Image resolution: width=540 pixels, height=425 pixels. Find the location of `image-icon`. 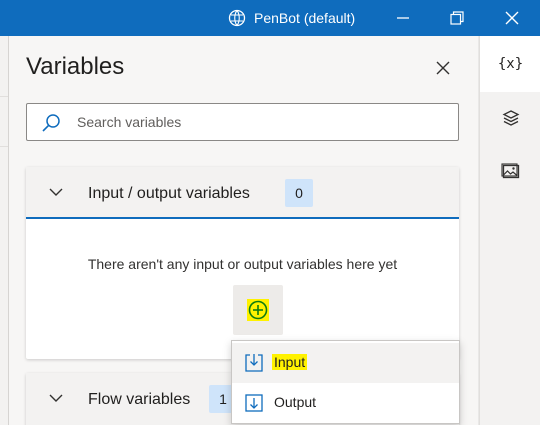

image-icon is located at coordinates (509, 171).